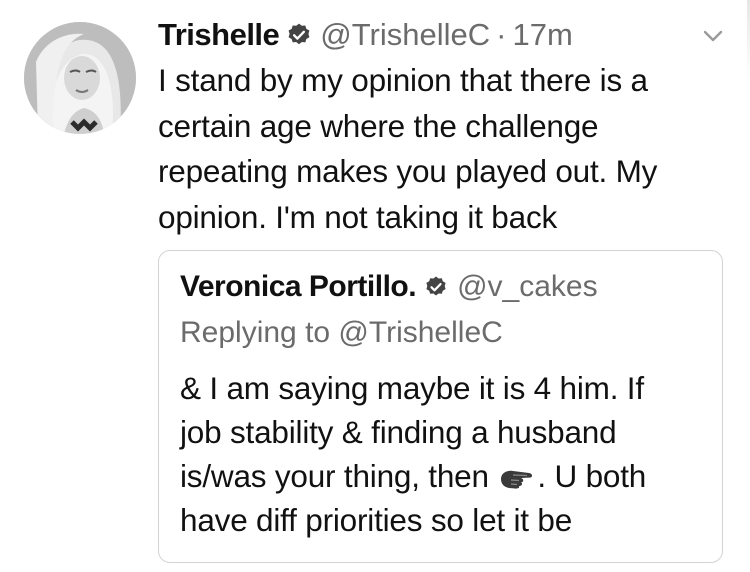 Image resolution: width=750 pixels, height=572 pixels. I want to click on quoted-display-name: Veronica Portillo., so click(298, 286).